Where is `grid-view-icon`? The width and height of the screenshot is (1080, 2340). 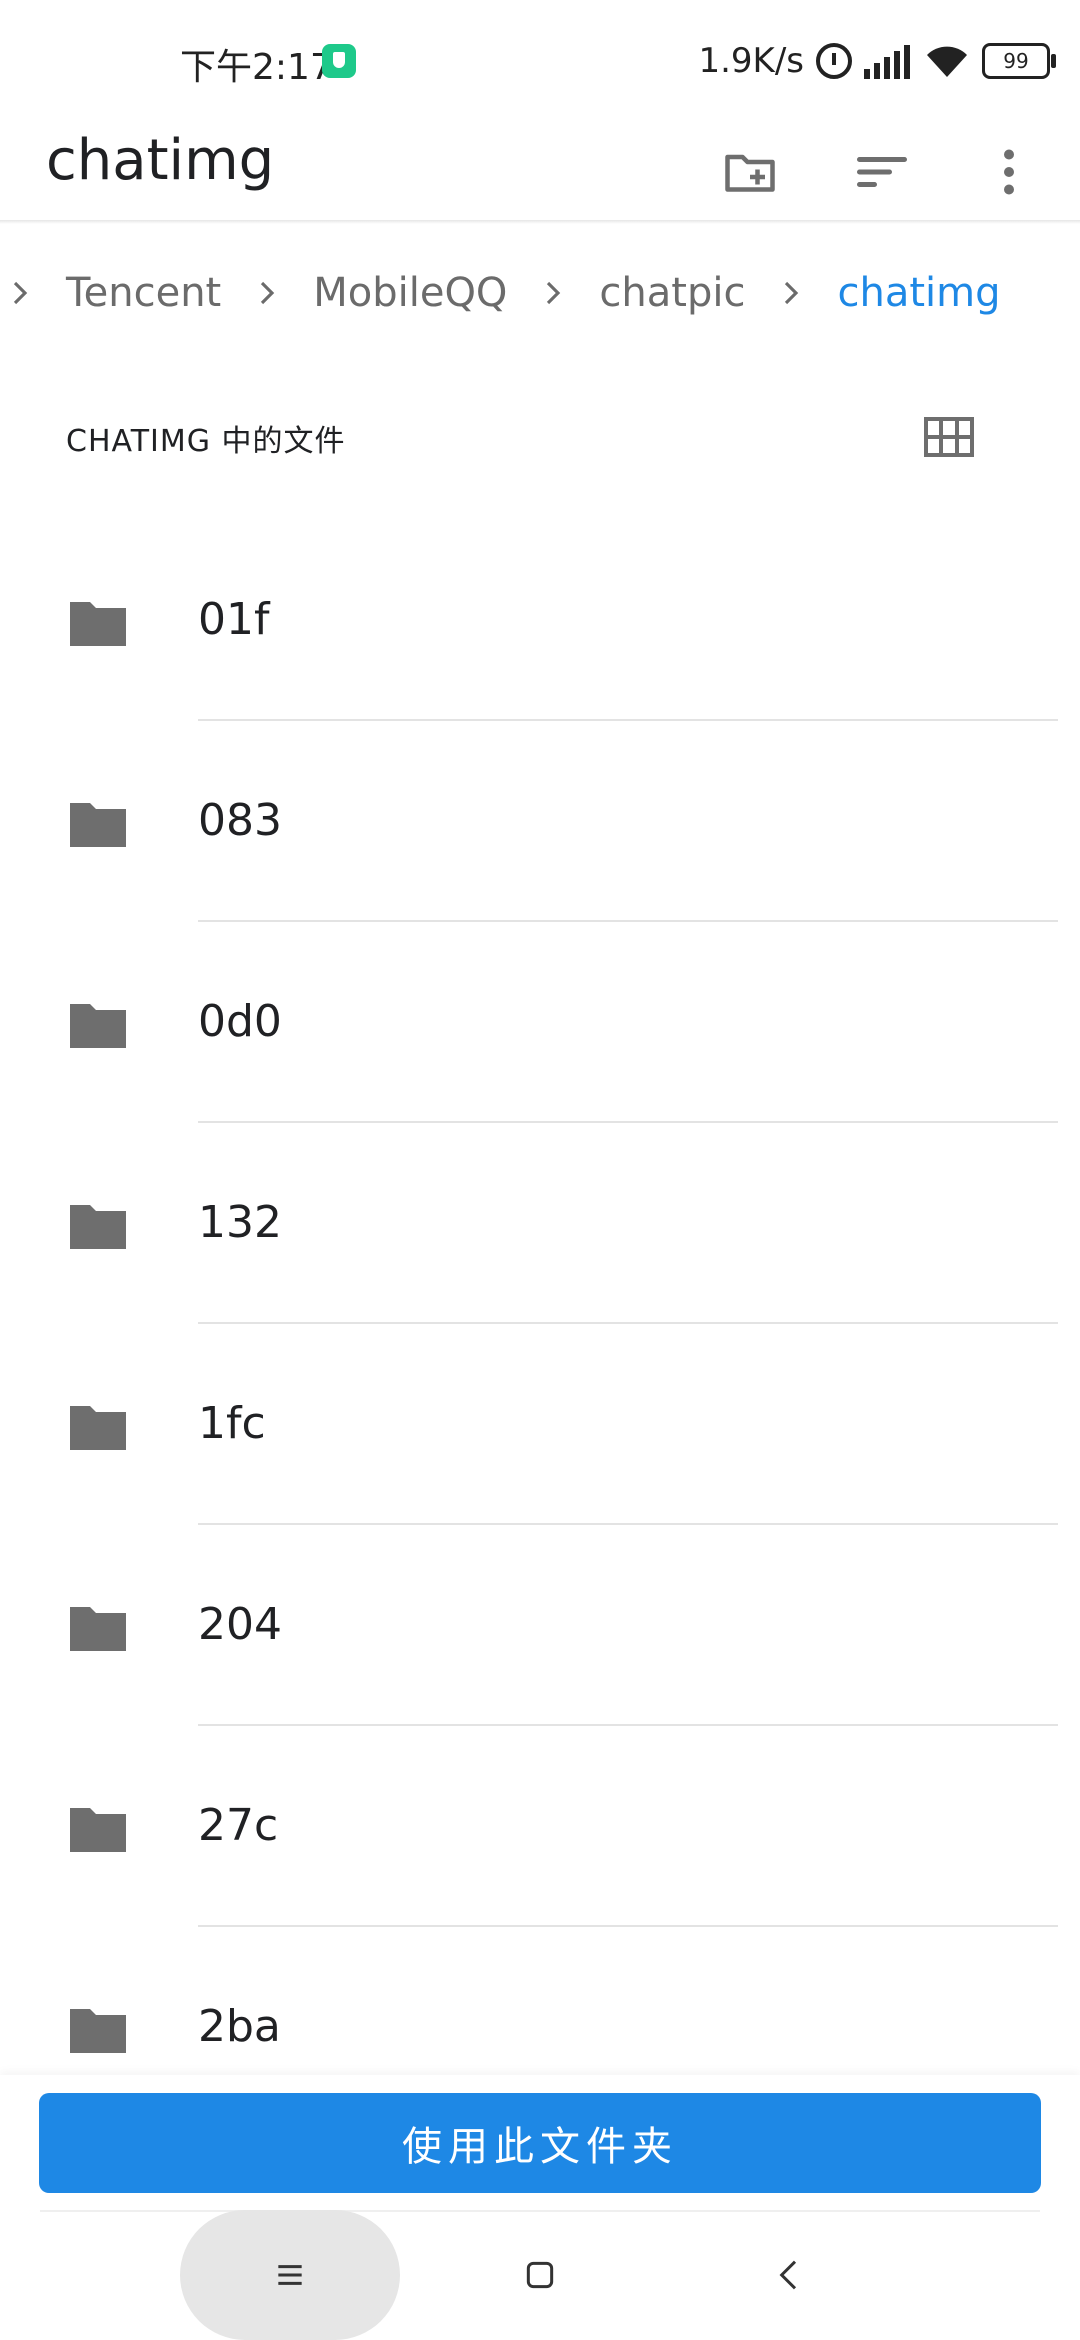
grid-view-icon is located at coordinates (949, 437).